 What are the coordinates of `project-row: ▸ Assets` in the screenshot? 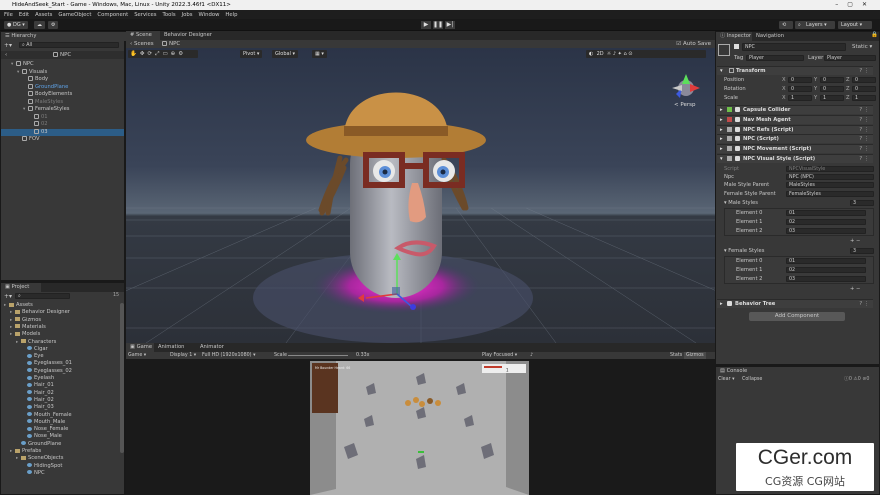 It's located at (60, 305).